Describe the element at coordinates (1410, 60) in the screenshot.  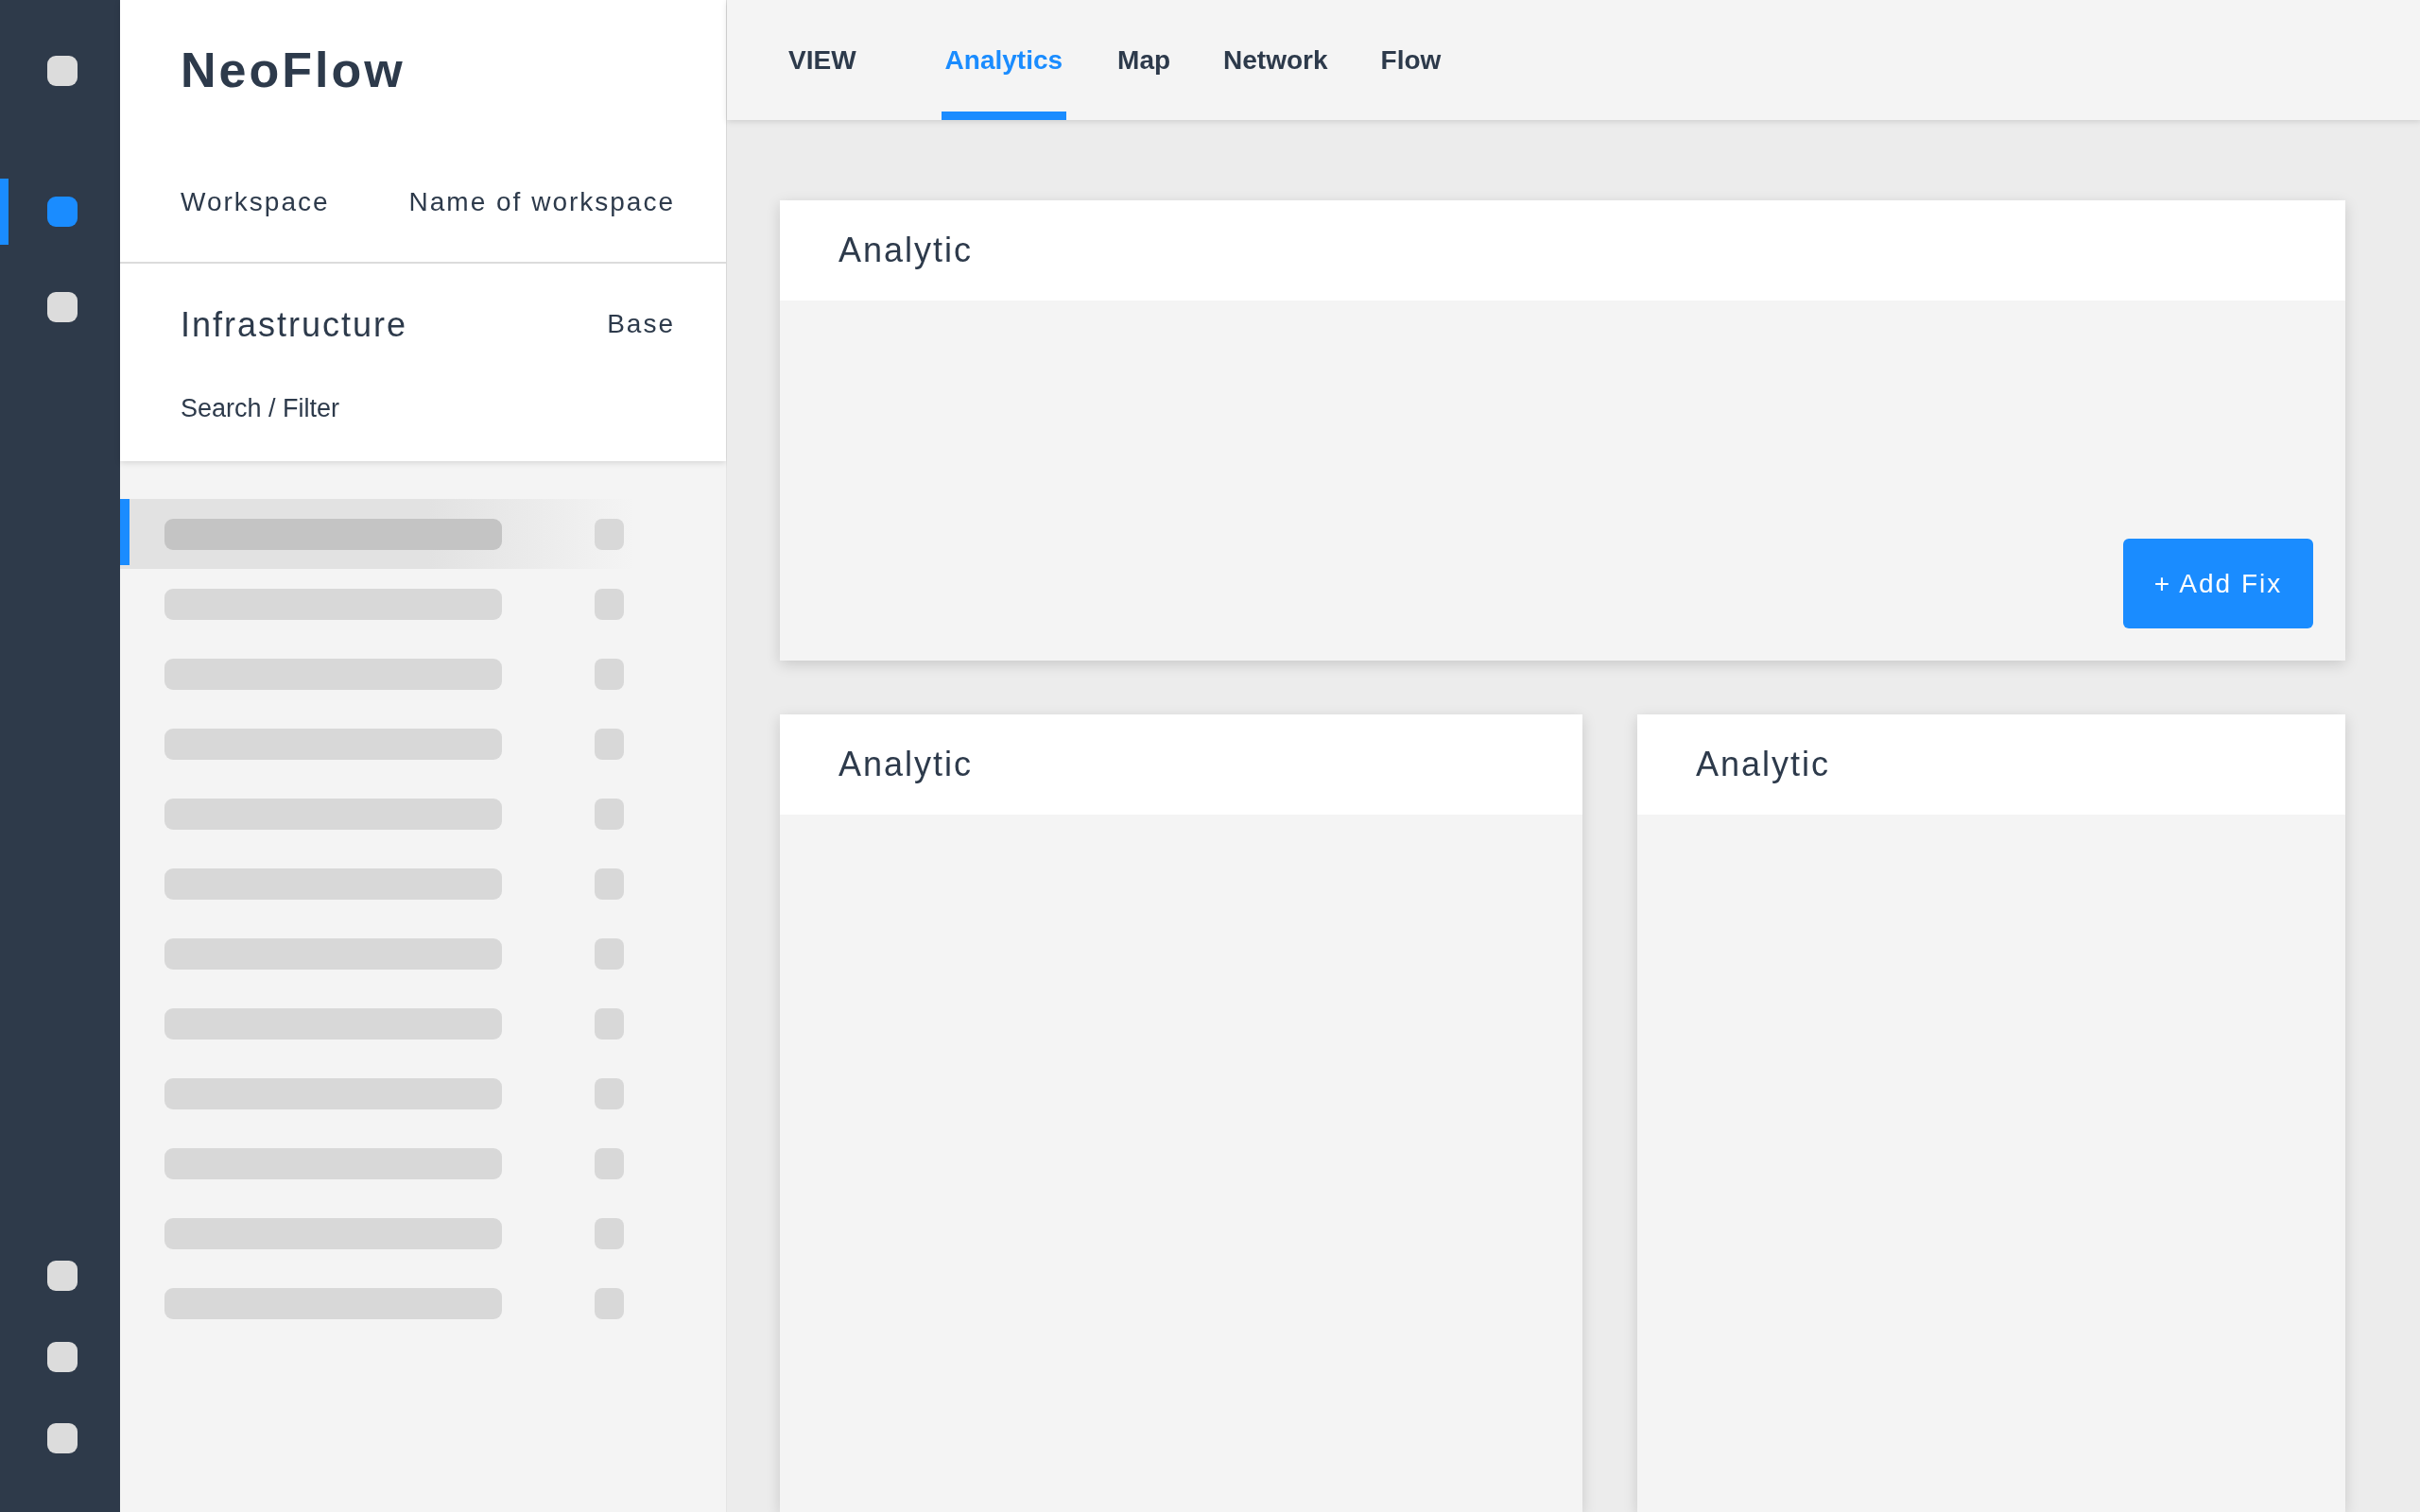
I see `tab: Flow` at that location.